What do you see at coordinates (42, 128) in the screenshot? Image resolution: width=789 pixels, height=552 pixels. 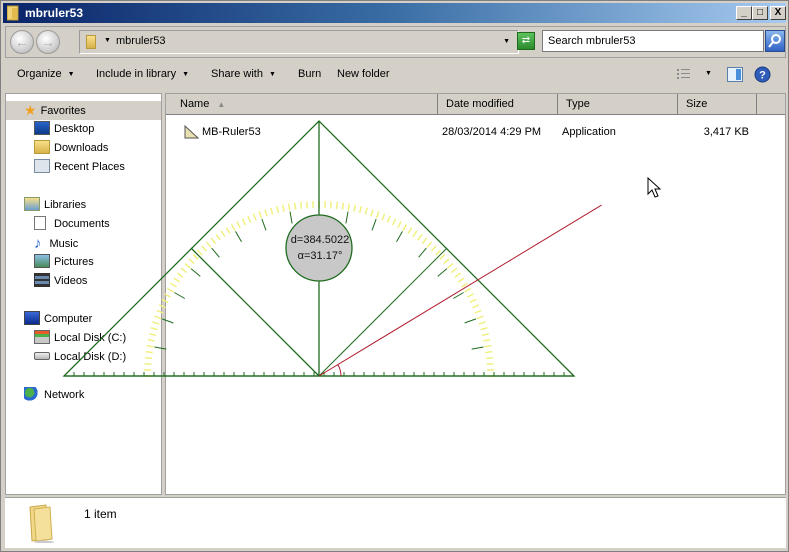 I see `desktop-icon` at bounding box center [42, 128].